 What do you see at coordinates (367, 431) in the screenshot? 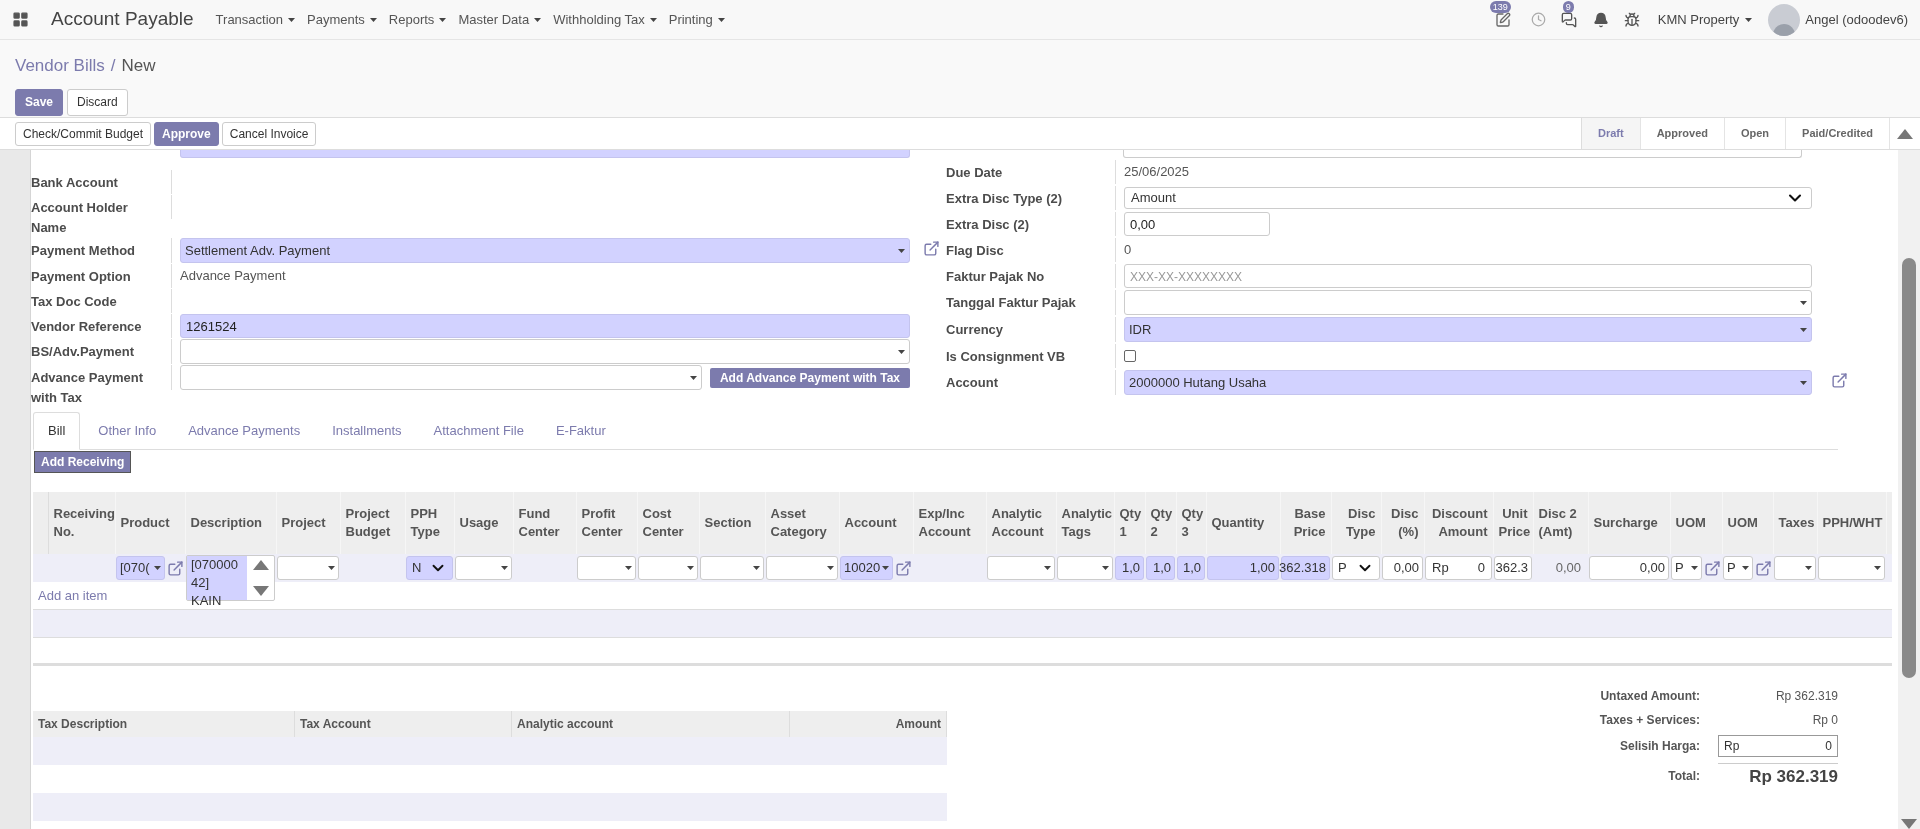
I see `notebook-tab: Installments` at bounding box center [367, 431].